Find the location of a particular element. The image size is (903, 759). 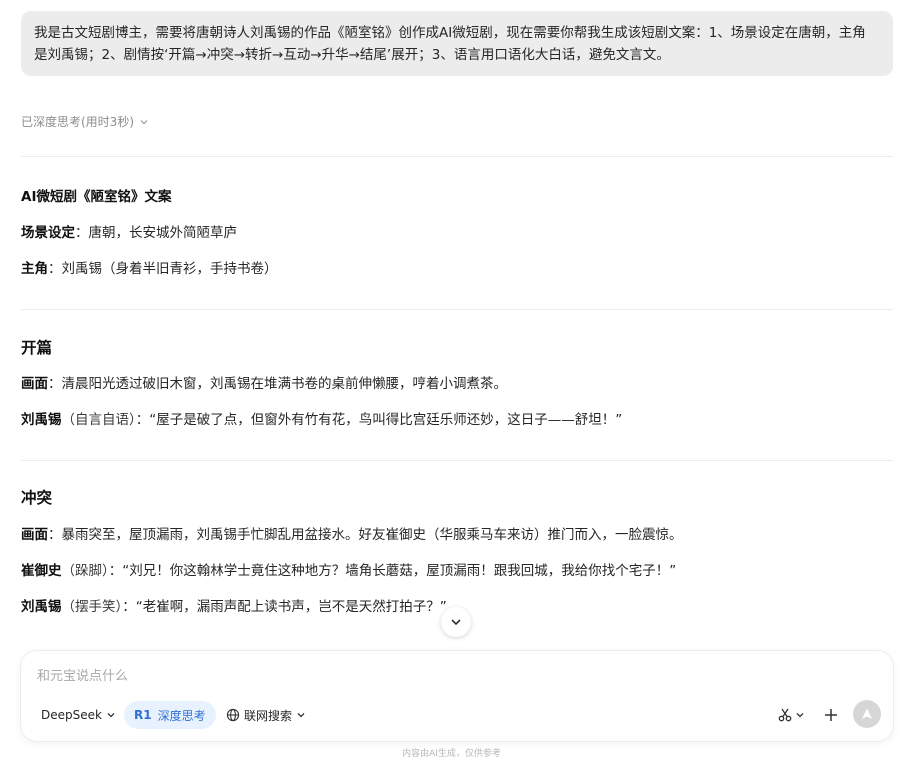

add-attachment-button is located at coordinates (831, 715).